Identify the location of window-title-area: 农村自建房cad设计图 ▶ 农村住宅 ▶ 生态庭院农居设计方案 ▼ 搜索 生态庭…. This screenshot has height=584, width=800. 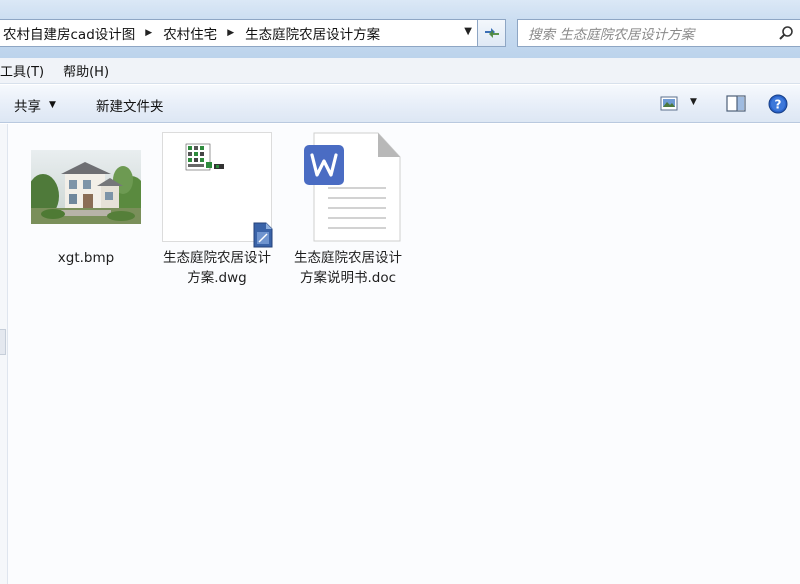
(400, 29).